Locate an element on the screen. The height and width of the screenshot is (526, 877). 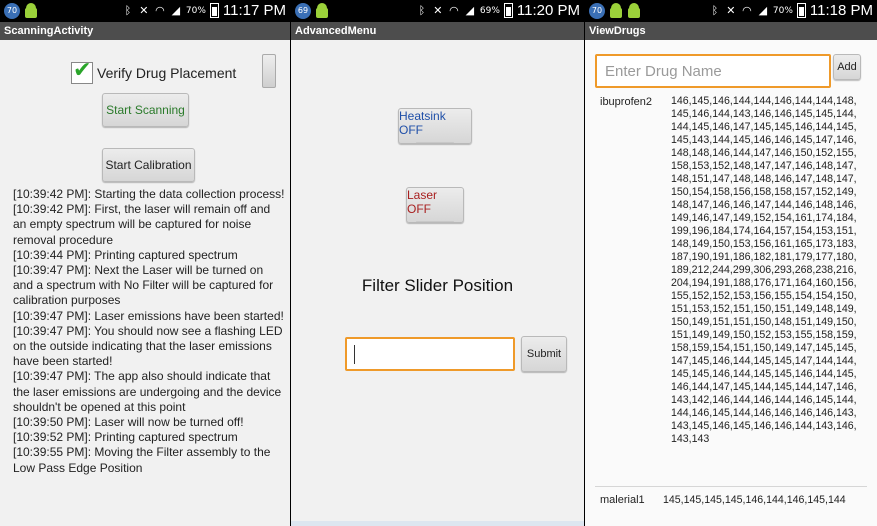
activity-title: ViewDrugs is located at coordinates (731, 31).